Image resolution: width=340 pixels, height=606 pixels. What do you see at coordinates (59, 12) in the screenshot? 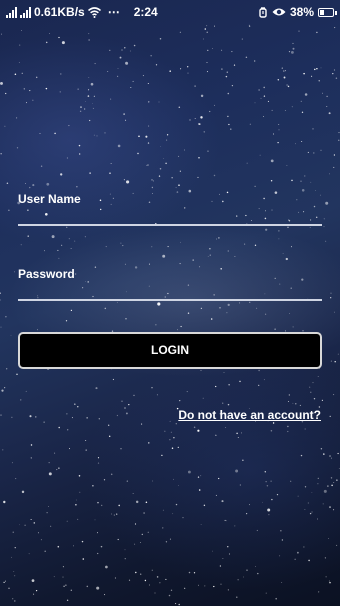
I see `network-speed: 0.61KB/s` at bounding box center [59, 12].